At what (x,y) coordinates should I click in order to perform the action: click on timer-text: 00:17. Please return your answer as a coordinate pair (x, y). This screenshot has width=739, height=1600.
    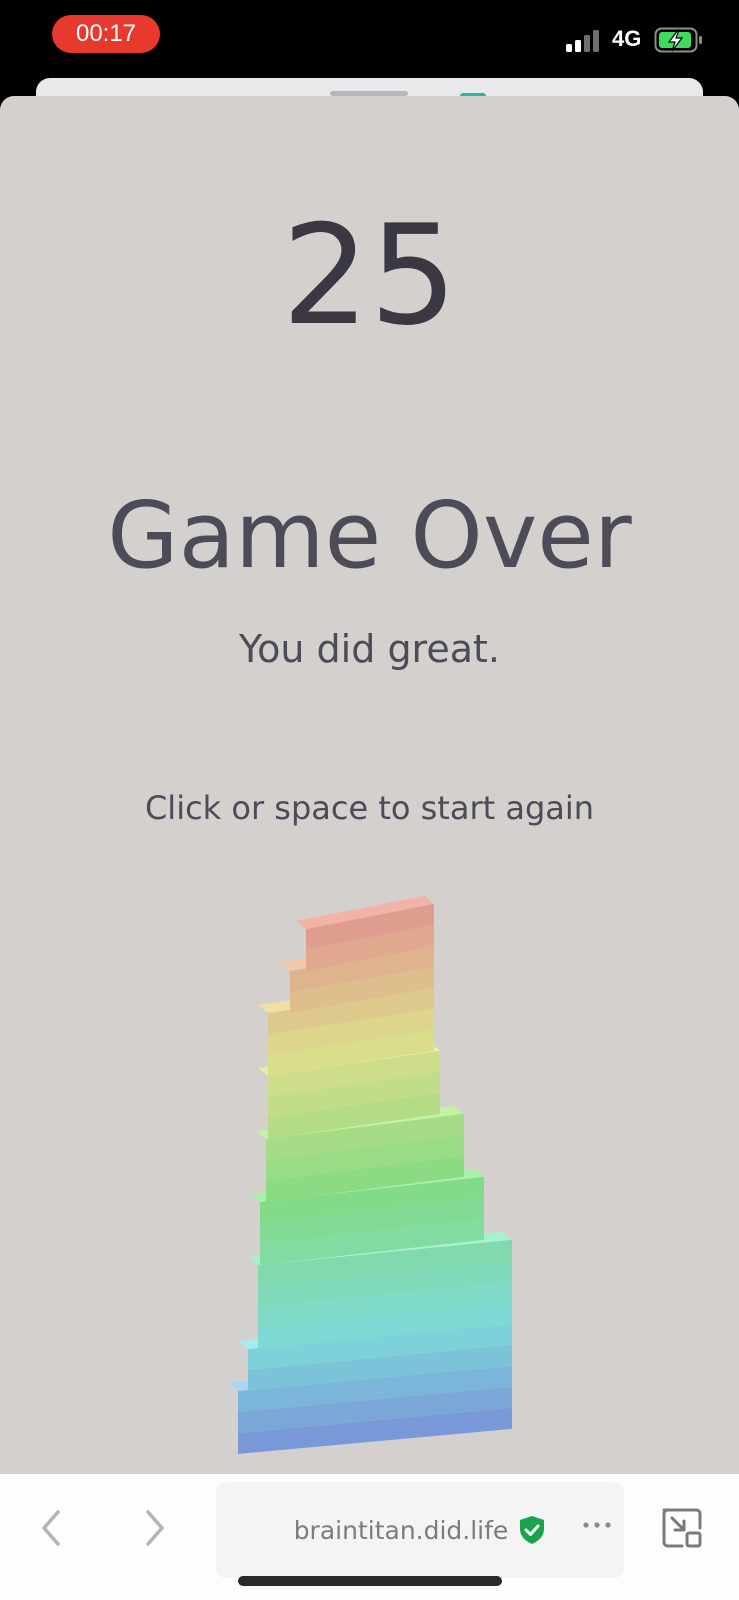
    Looking at the image, I should click on (106, 33).